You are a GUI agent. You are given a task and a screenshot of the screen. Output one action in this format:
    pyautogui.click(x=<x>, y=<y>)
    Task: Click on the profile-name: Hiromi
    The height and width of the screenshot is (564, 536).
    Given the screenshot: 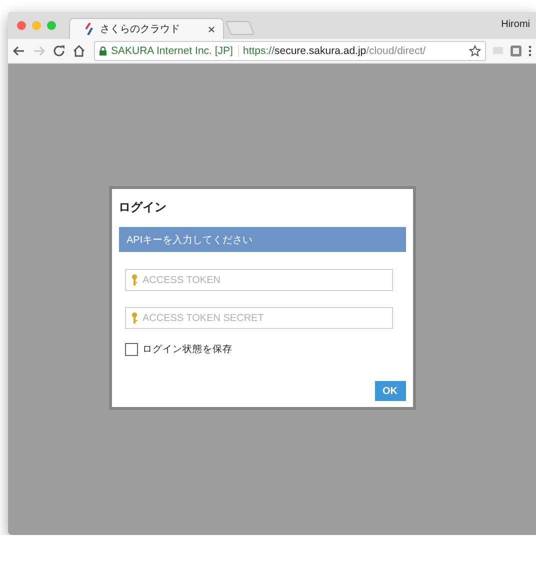 What is the action you would take?
    pyautogui.click(x=515, y=24)
    